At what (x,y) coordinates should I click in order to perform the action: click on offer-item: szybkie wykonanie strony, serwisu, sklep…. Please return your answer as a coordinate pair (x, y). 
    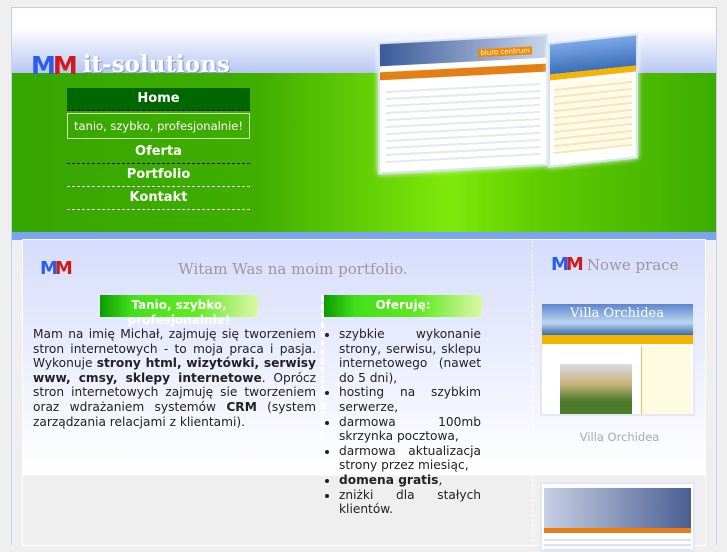
    Looking at the image, I should click on (410, 356).